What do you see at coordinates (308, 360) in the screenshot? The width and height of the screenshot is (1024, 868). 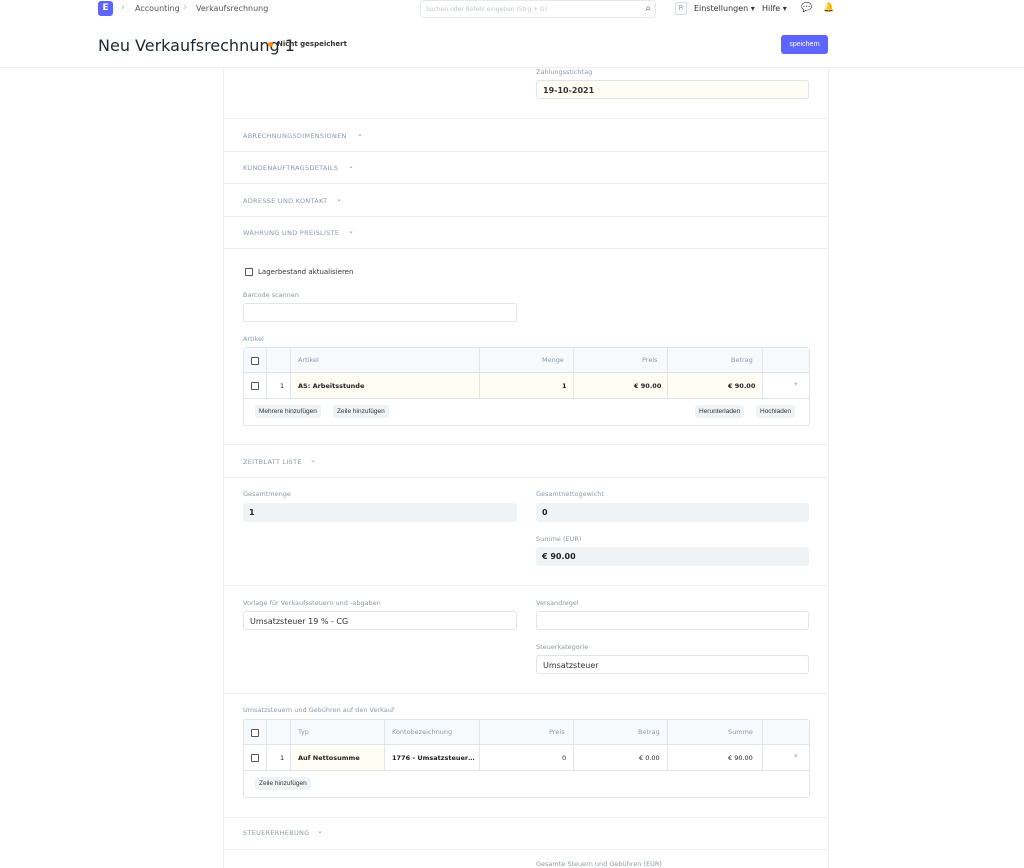 I see `column-header: Artikel` at bounding box center [308, 360].